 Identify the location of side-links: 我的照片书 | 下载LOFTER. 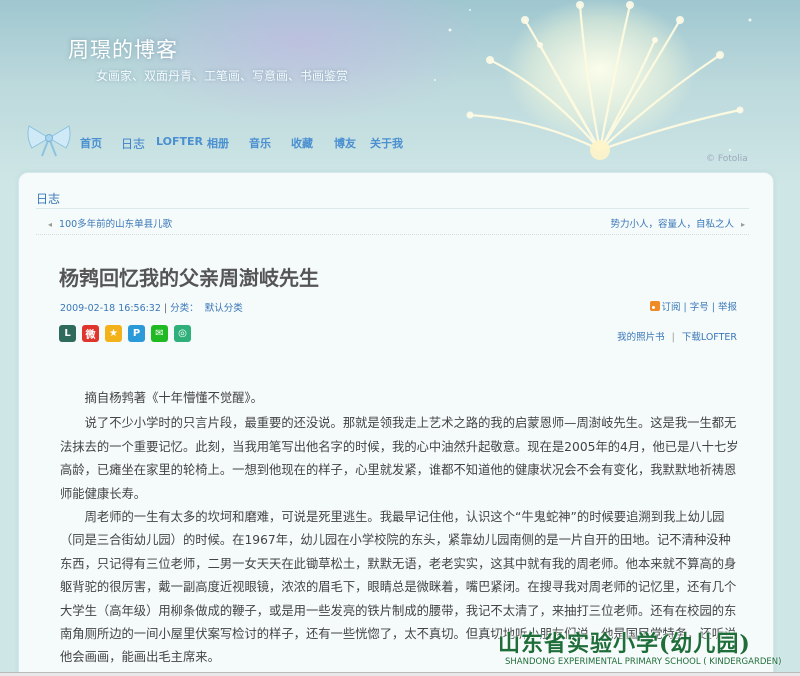
(677, 337).